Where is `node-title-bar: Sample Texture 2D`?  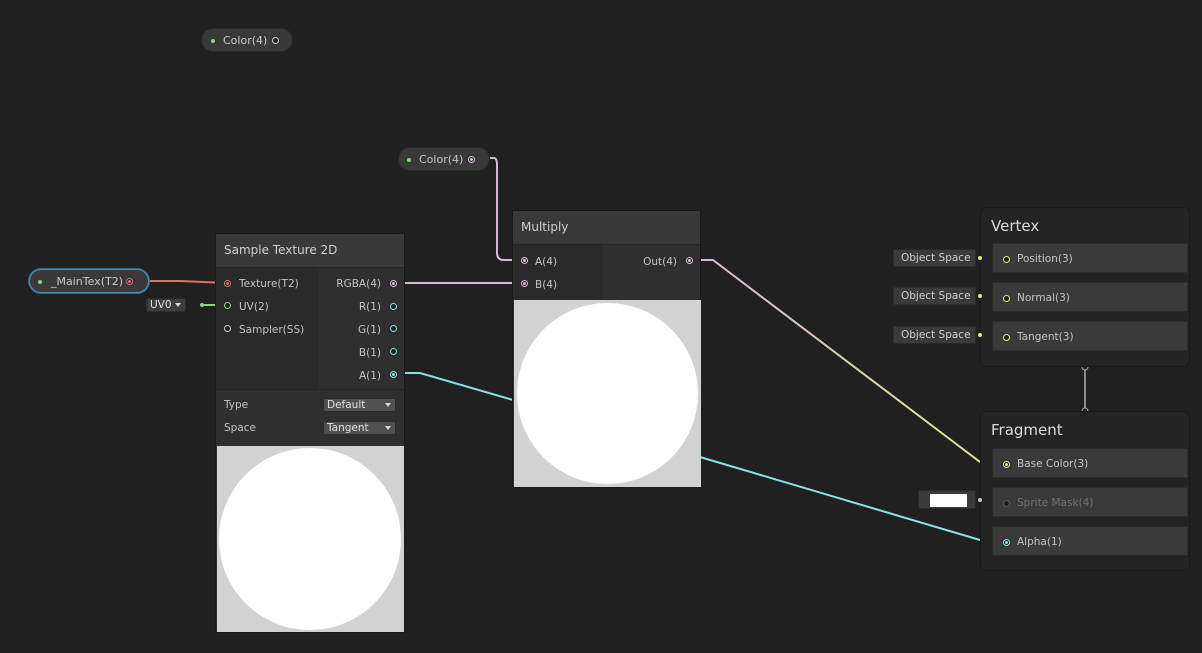
node-title-bar: Sample Texture 2D is located at coordinates (310, 251).